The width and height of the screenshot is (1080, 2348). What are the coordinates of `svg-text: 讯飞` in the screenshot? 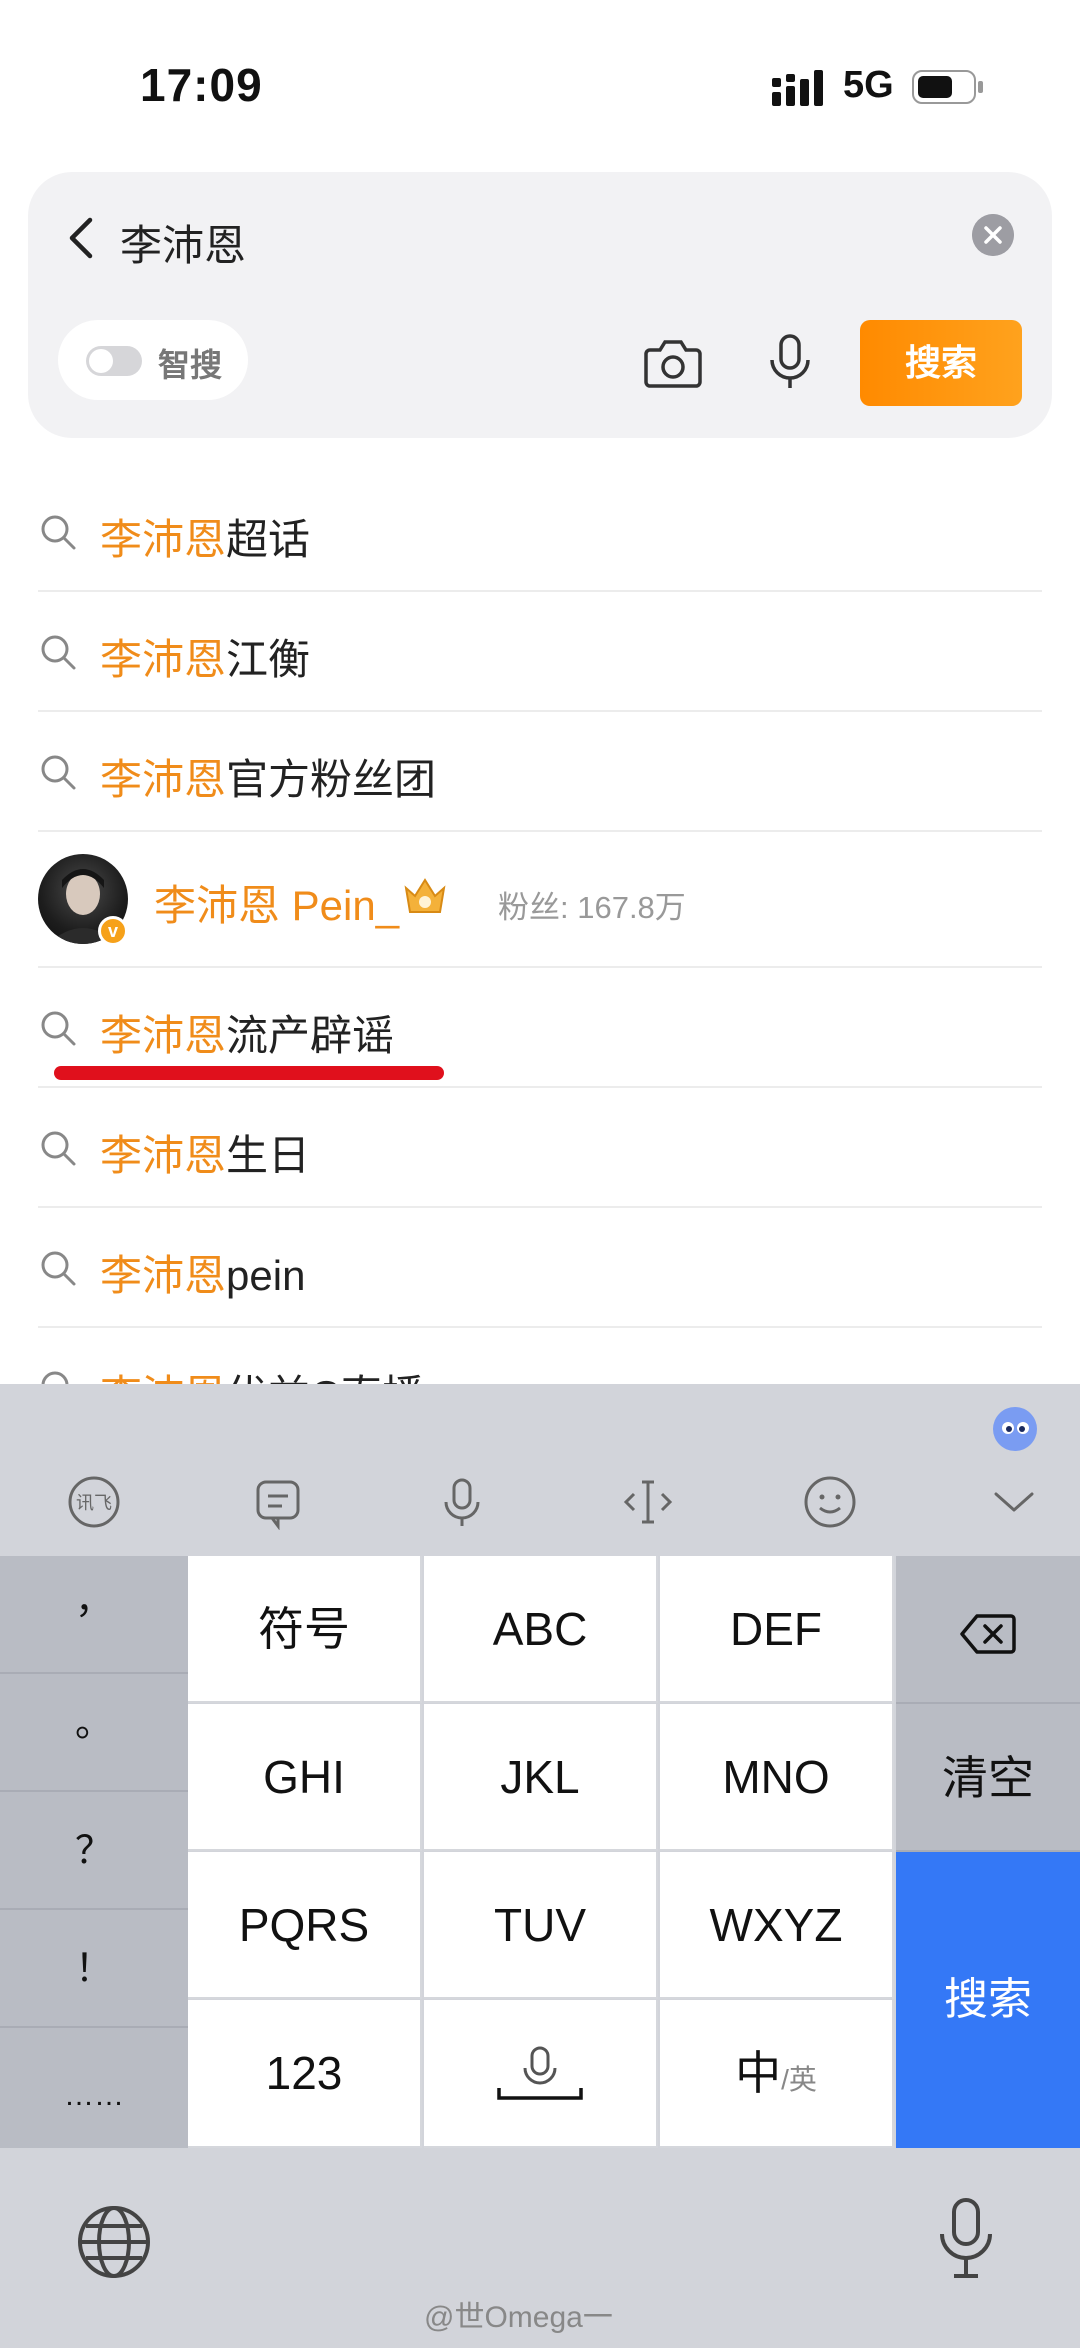 It's located at (94, 1503).